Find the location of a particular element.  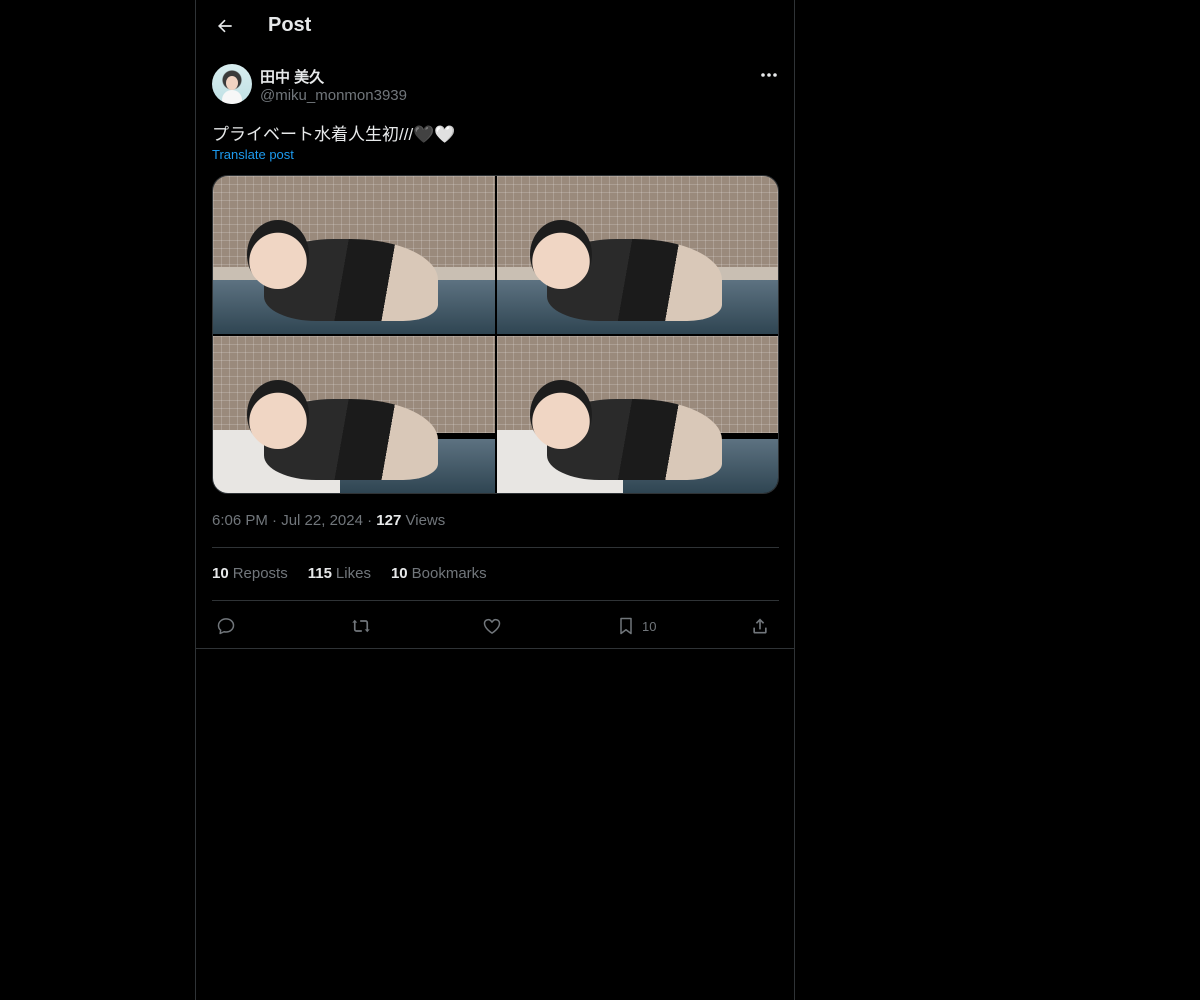

page-title: Post is located at coordinates (290, 25).